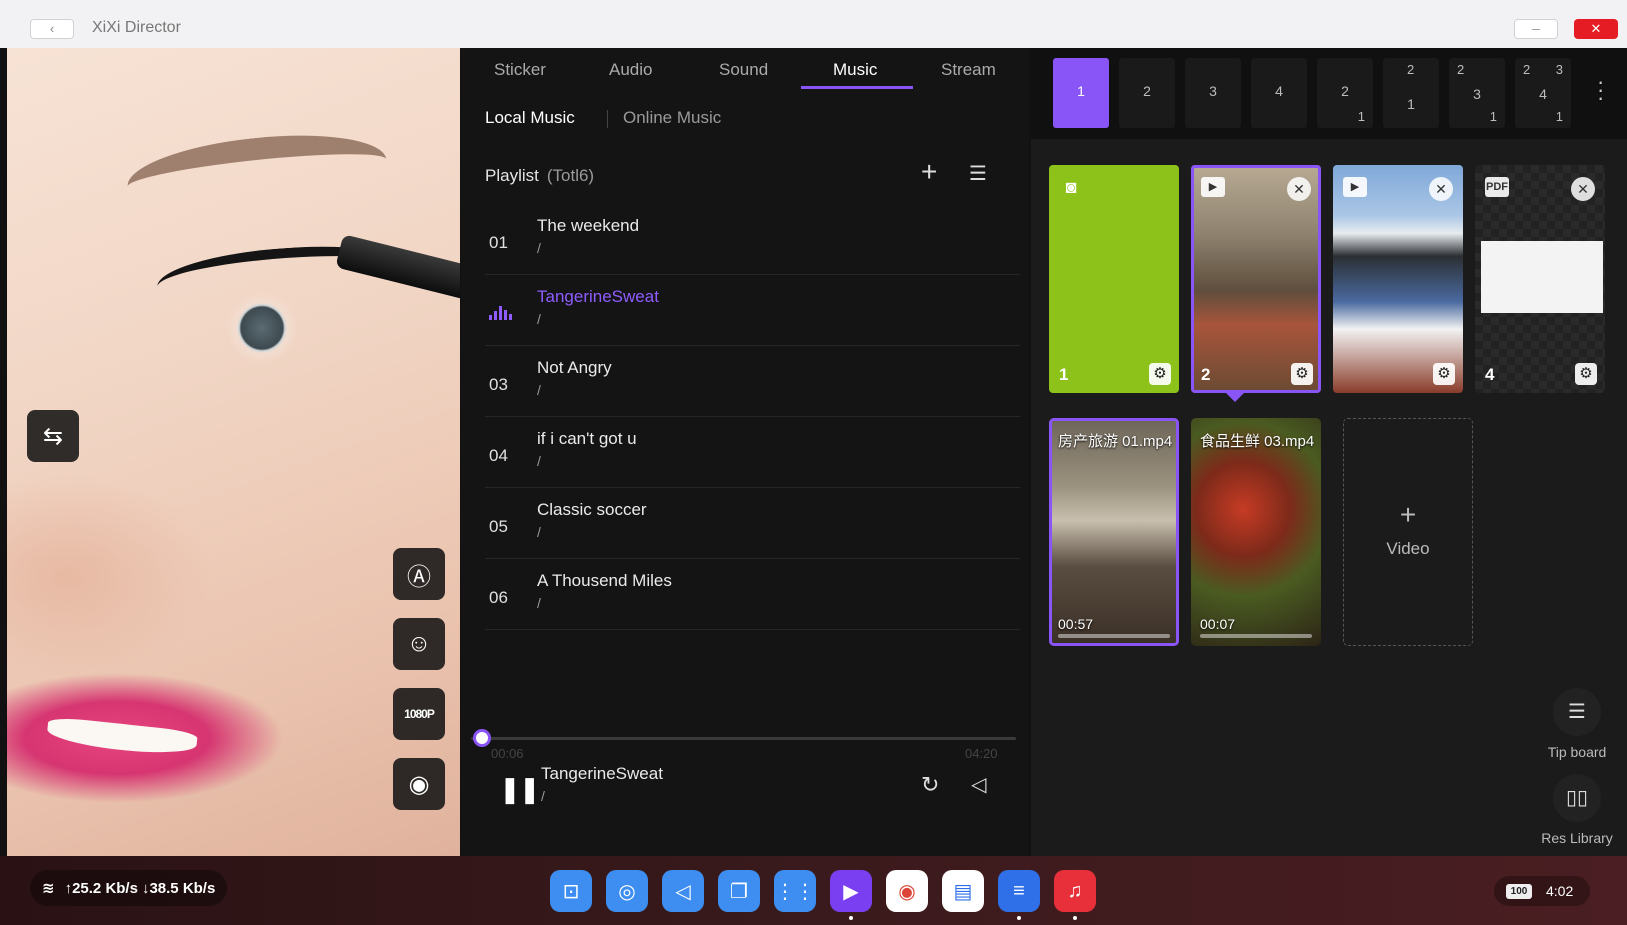 This screenshot has width=1627, height=925. I want to click on close-button: ✕, so click(1596, 29).